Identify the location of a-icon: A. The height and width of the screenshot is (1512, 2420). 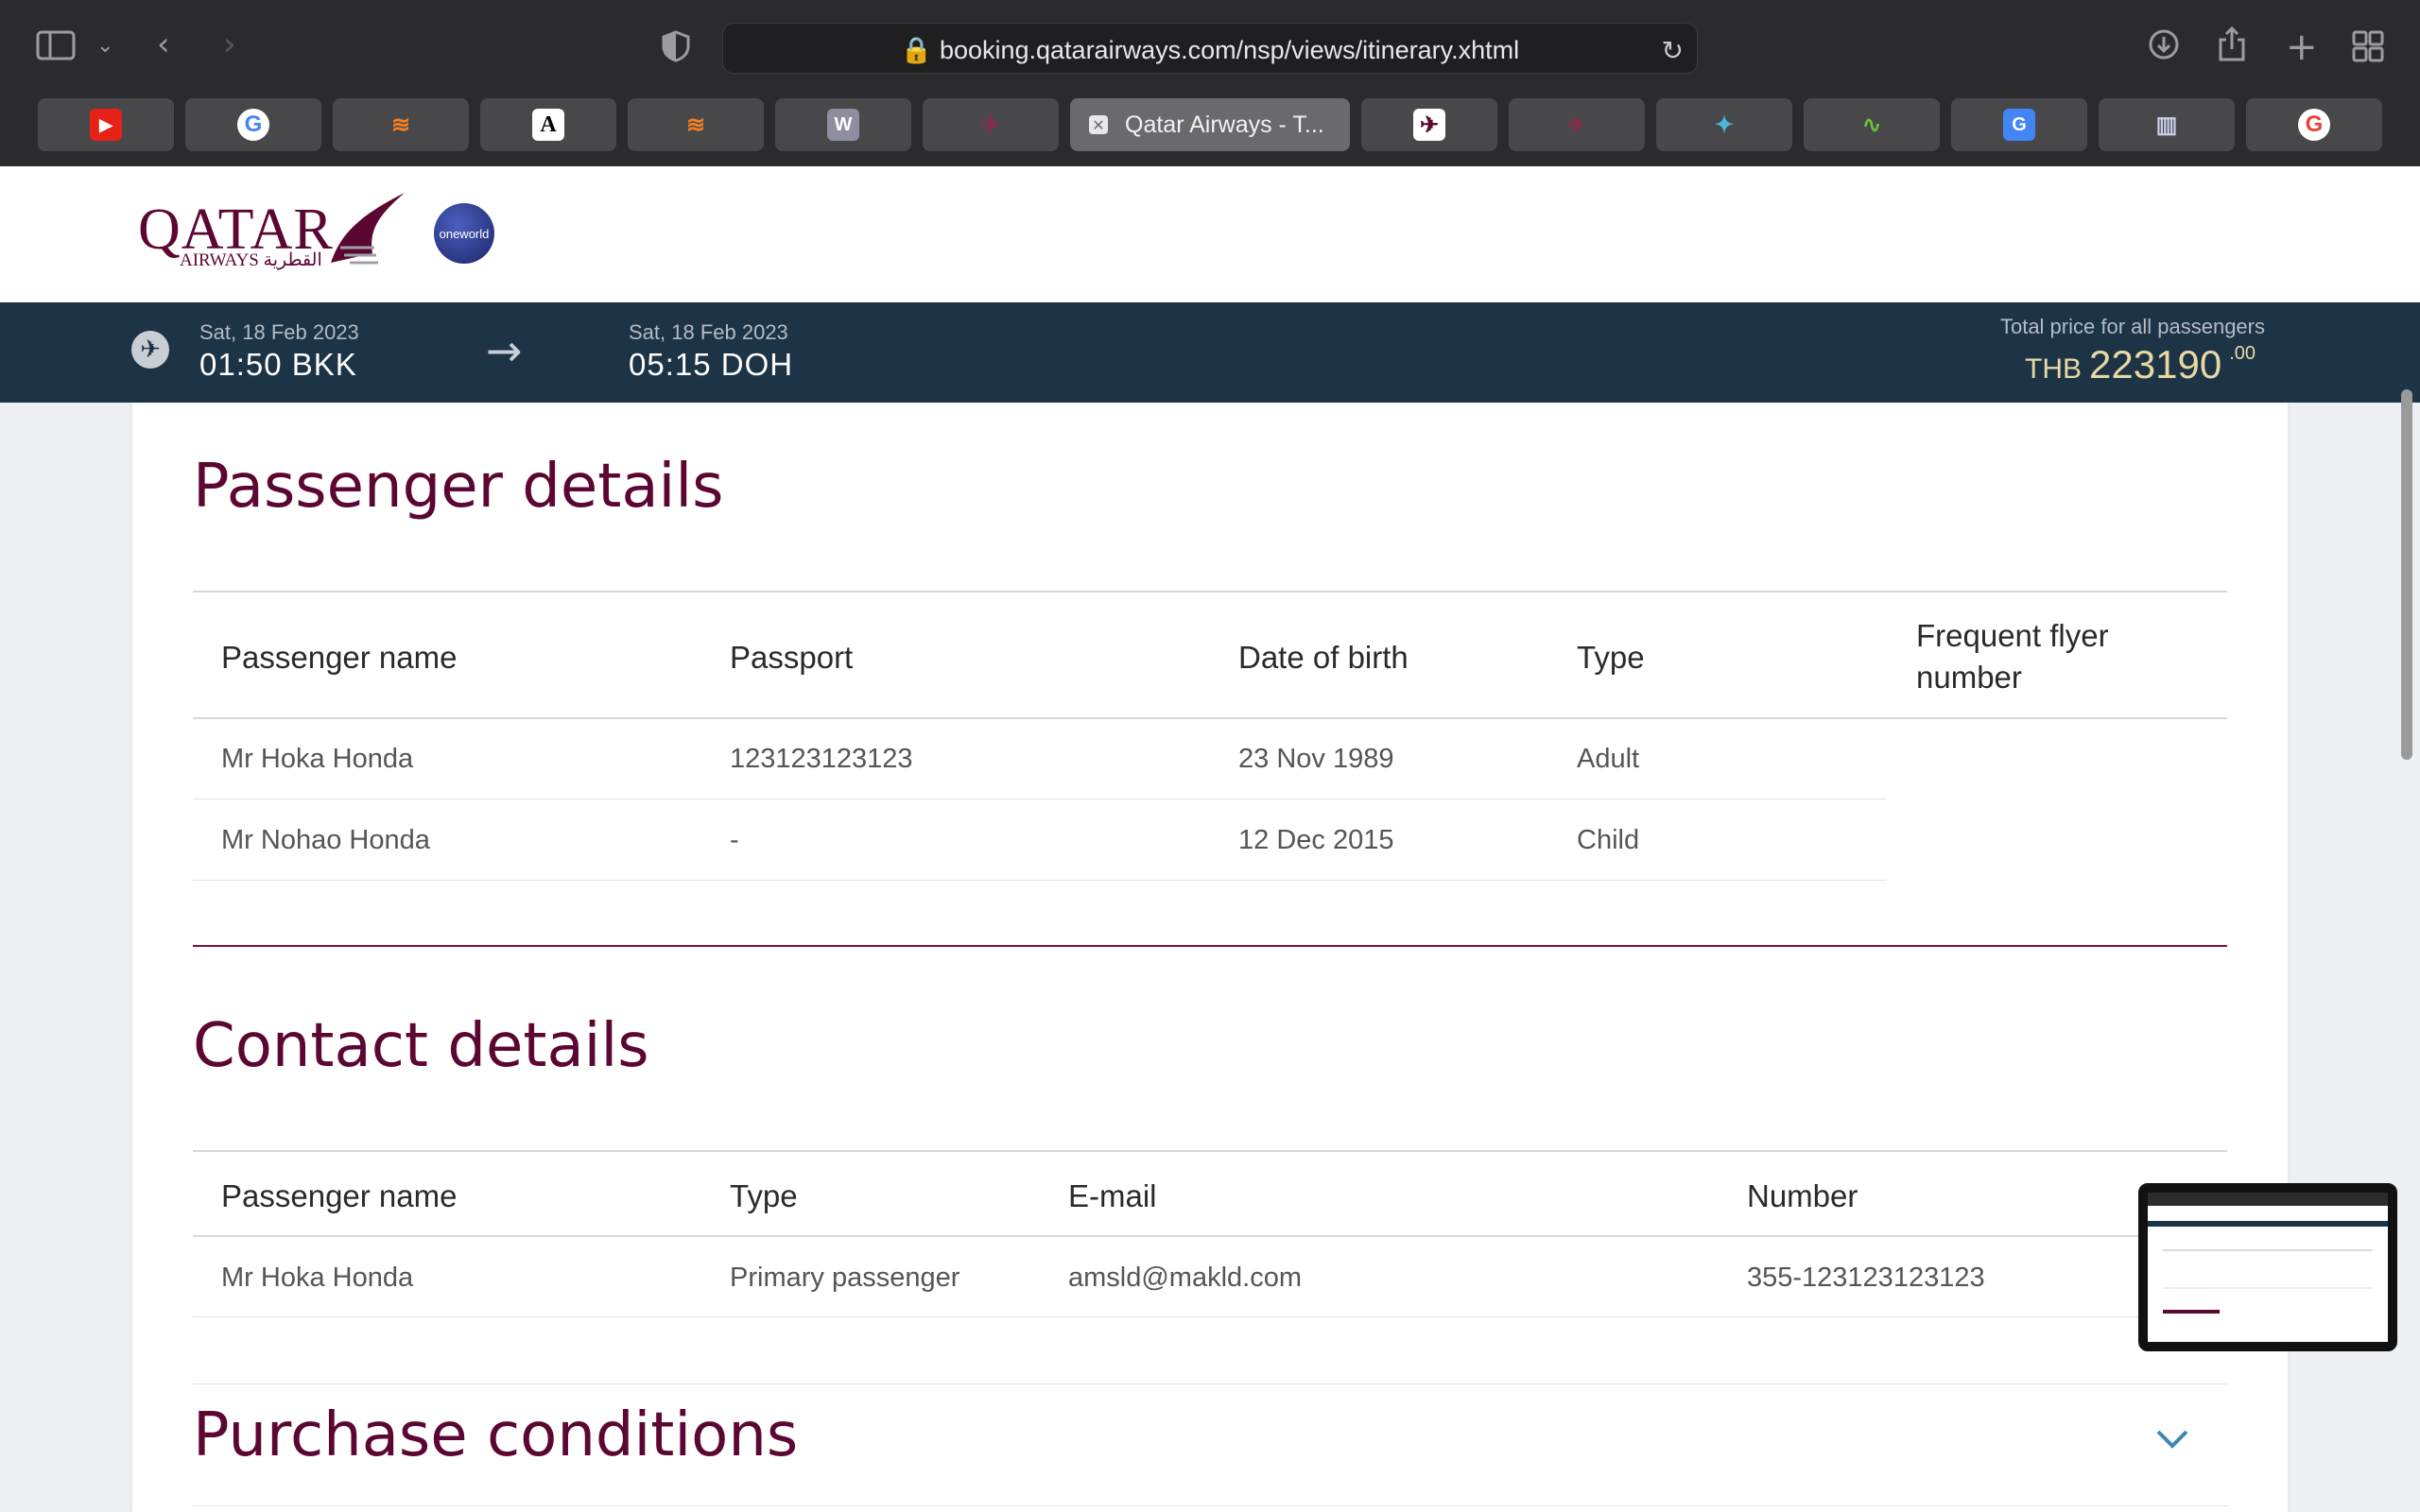
(548, 125).